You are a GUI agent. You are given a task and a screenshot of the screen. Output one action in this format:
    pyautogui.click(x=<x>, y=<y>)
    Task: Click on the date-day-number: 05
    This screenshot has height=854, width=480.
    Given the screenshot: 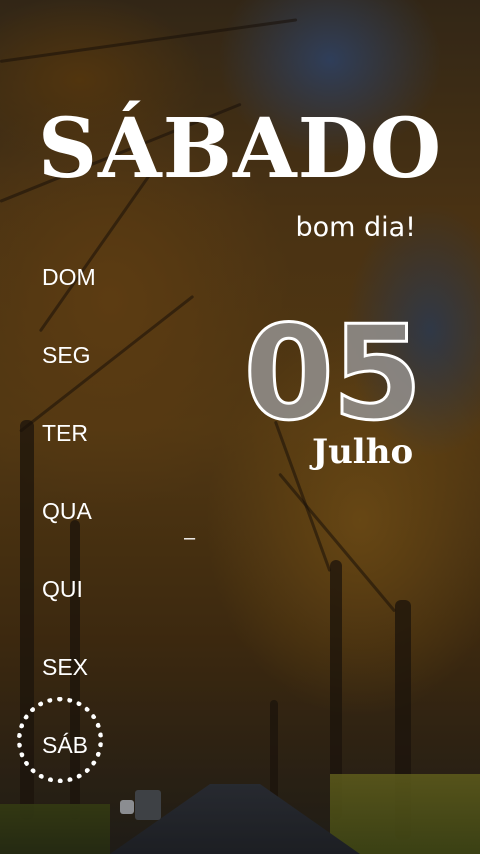 What is the action you would take?
    pyautogui.click(x=333, y=373)
    